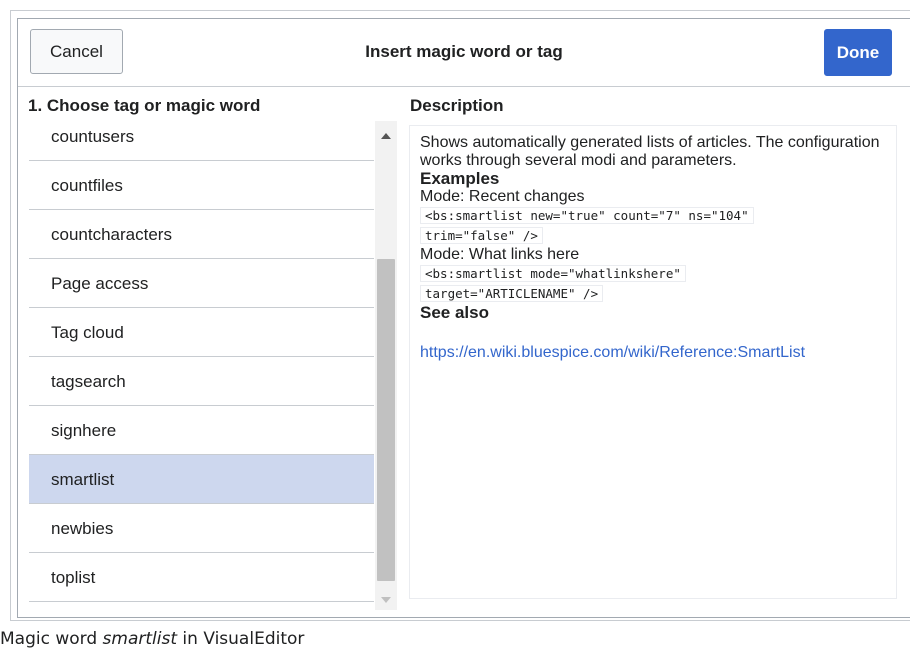 This screenshot has height=659, width=910. I want to click on caption-prefix: Magic word, so click(51, 639).